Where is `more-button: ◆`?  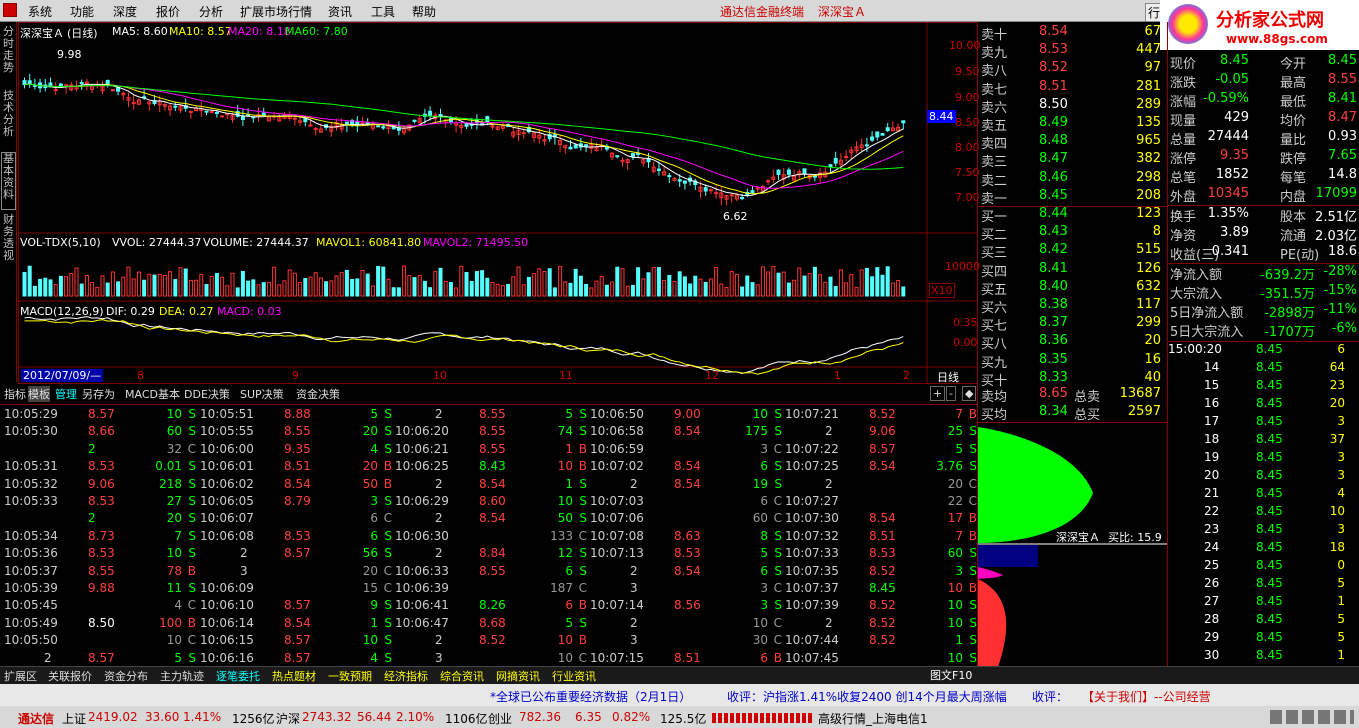
more-button: ◆ is located at coordinates (969, 393).